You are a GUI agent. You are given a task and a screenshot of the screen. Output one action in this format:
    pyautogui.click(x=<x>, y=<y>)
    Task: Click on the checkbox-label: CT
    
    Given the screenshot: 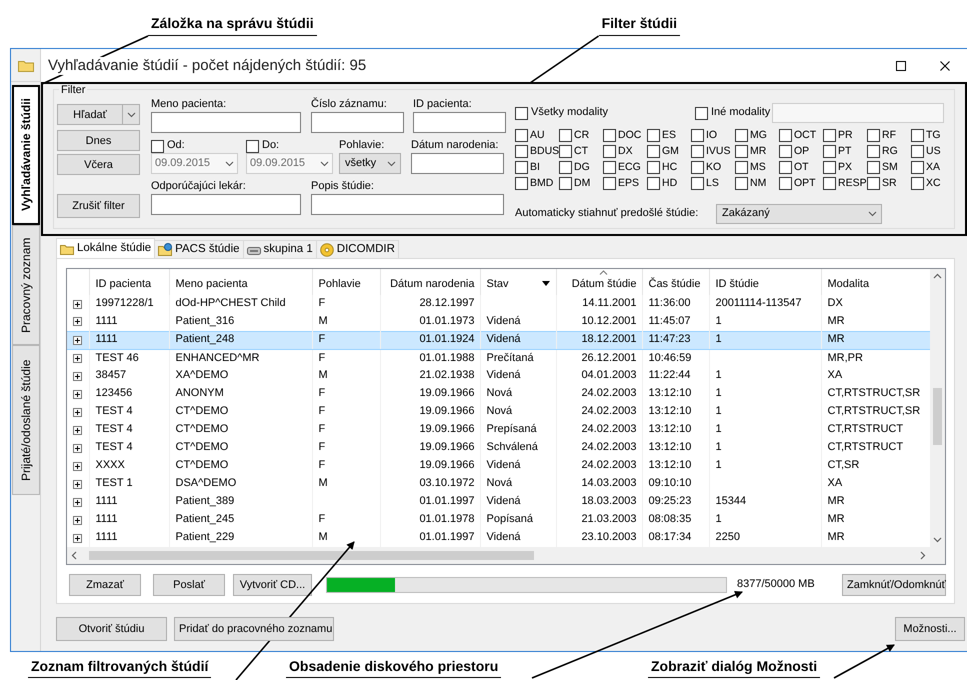 What is the action you would take?
    pyautogui.click(x=581, y=151)
    